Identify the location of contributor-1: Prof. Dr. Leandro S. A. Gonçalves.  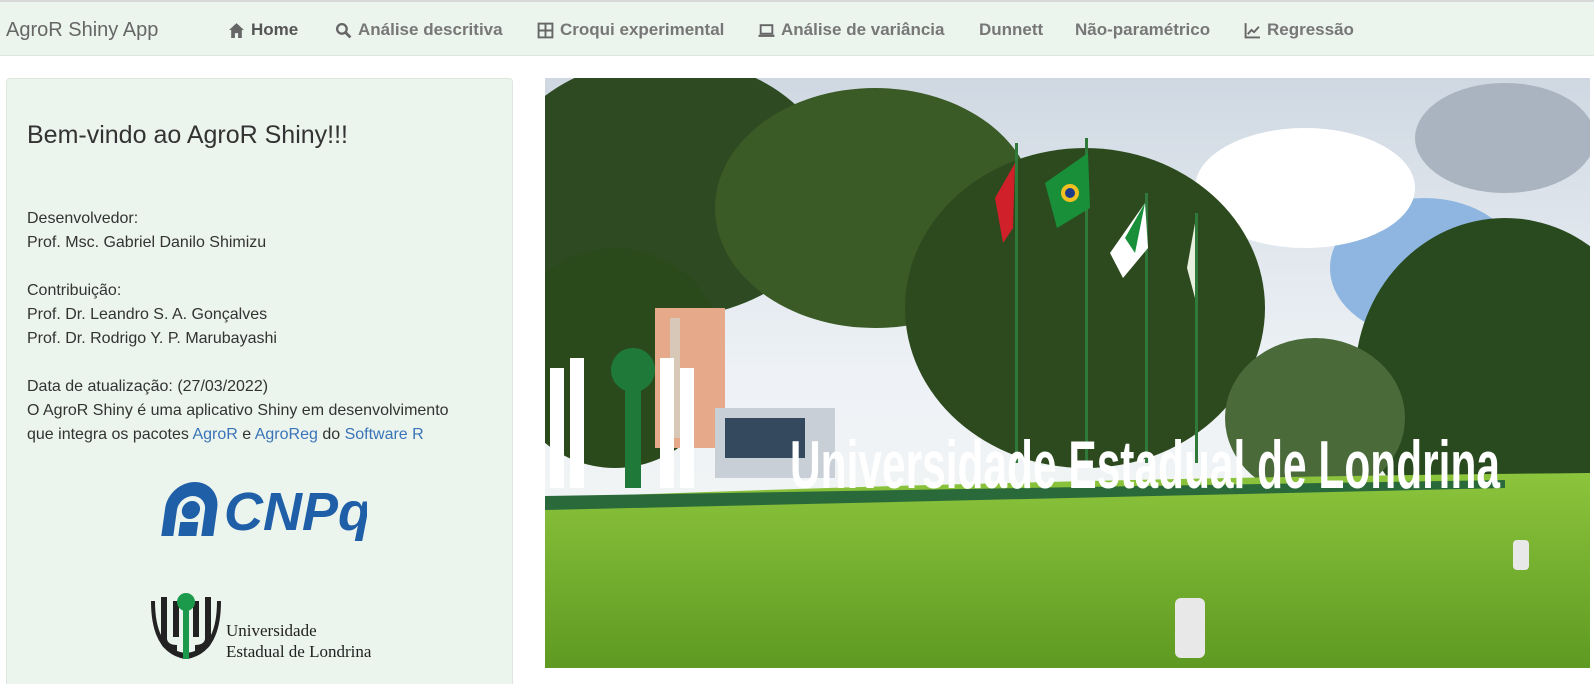
(147, 314).